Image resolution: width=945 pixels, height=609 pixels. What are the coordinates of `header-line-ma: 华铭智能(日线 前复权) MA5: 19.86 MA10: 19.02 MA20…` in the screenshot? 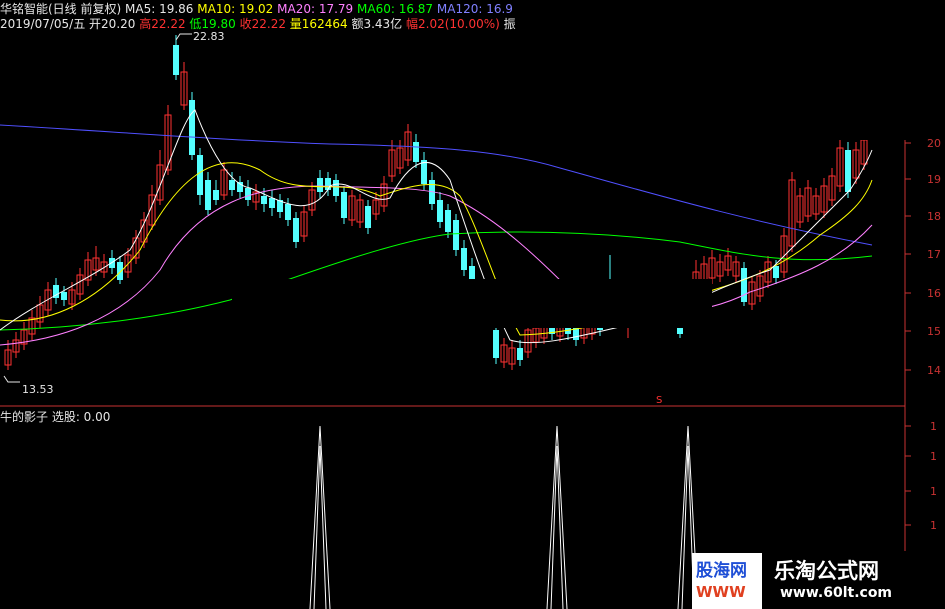 It's located at (256, 9).